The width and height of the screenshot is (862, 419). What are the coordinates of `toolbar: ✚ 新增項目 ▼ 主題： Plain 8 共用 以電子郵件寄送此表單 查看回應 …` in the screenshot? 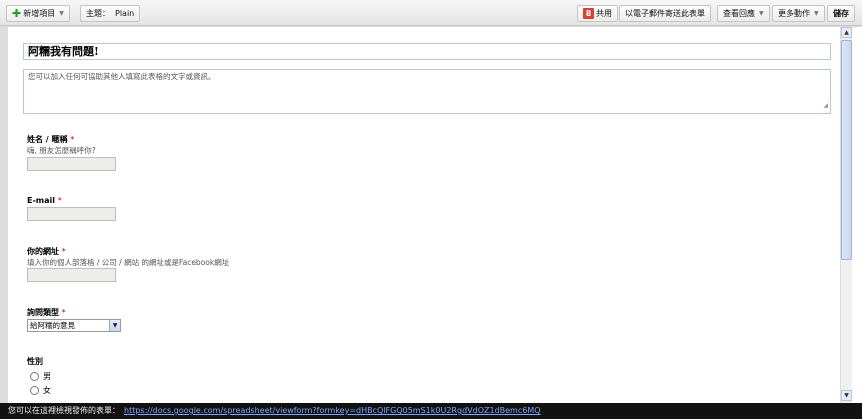 It's located at (431, 13).